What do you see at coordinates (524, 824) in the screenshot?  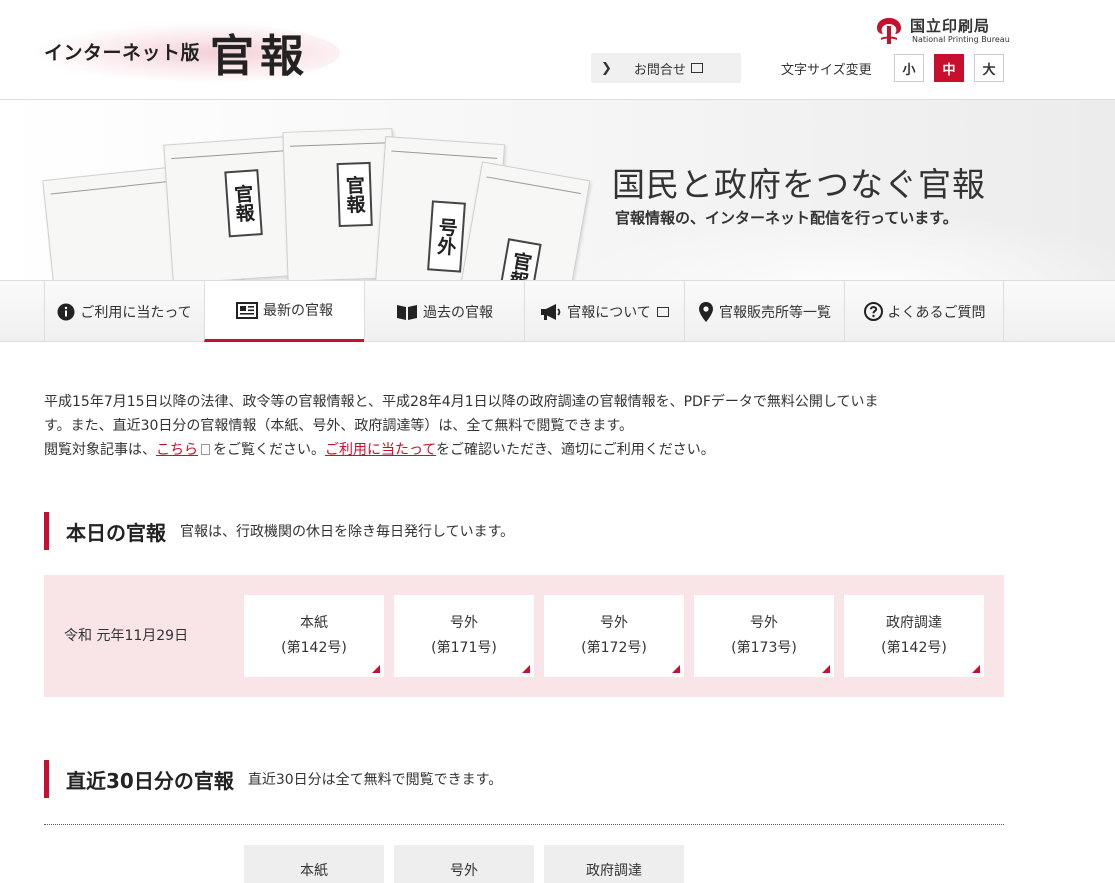 I see `section-divider` at bounding box center [524, 824].